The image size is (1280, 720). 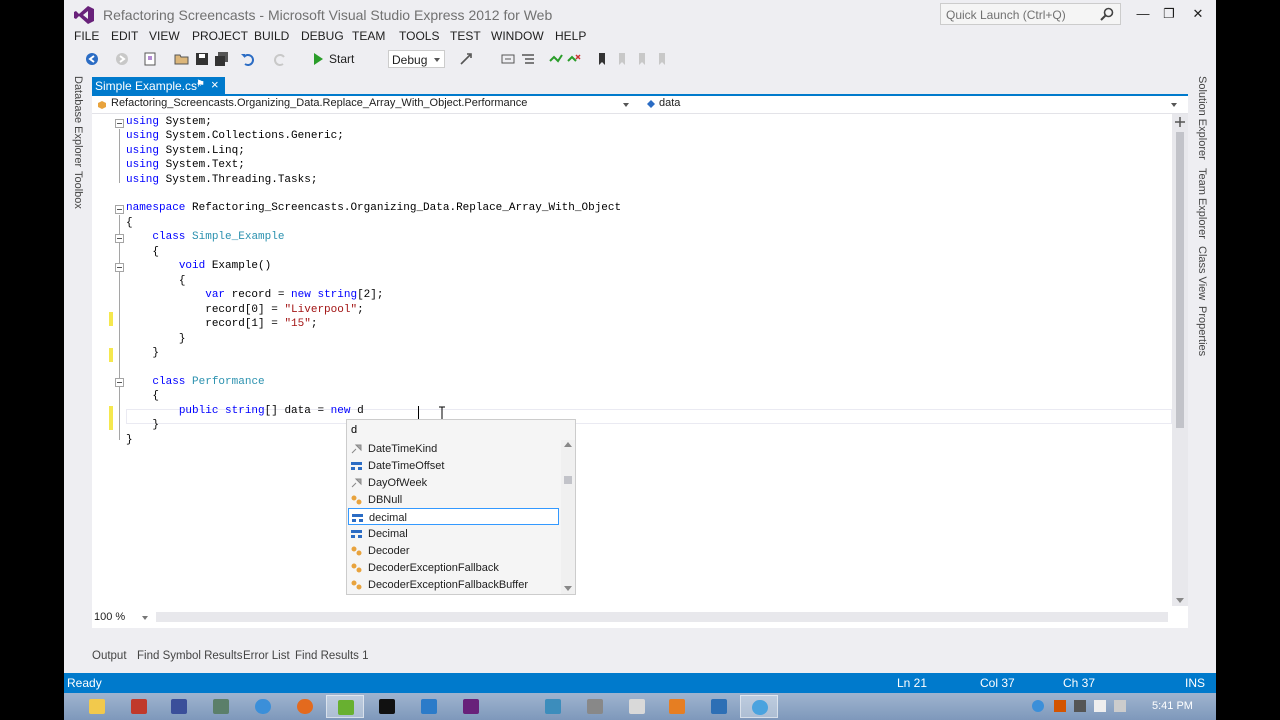 What do you see at coordinates (345, 706) in the screenshot?
I see `taskbar-visual-studio-web` at bounding box center [345, 706].